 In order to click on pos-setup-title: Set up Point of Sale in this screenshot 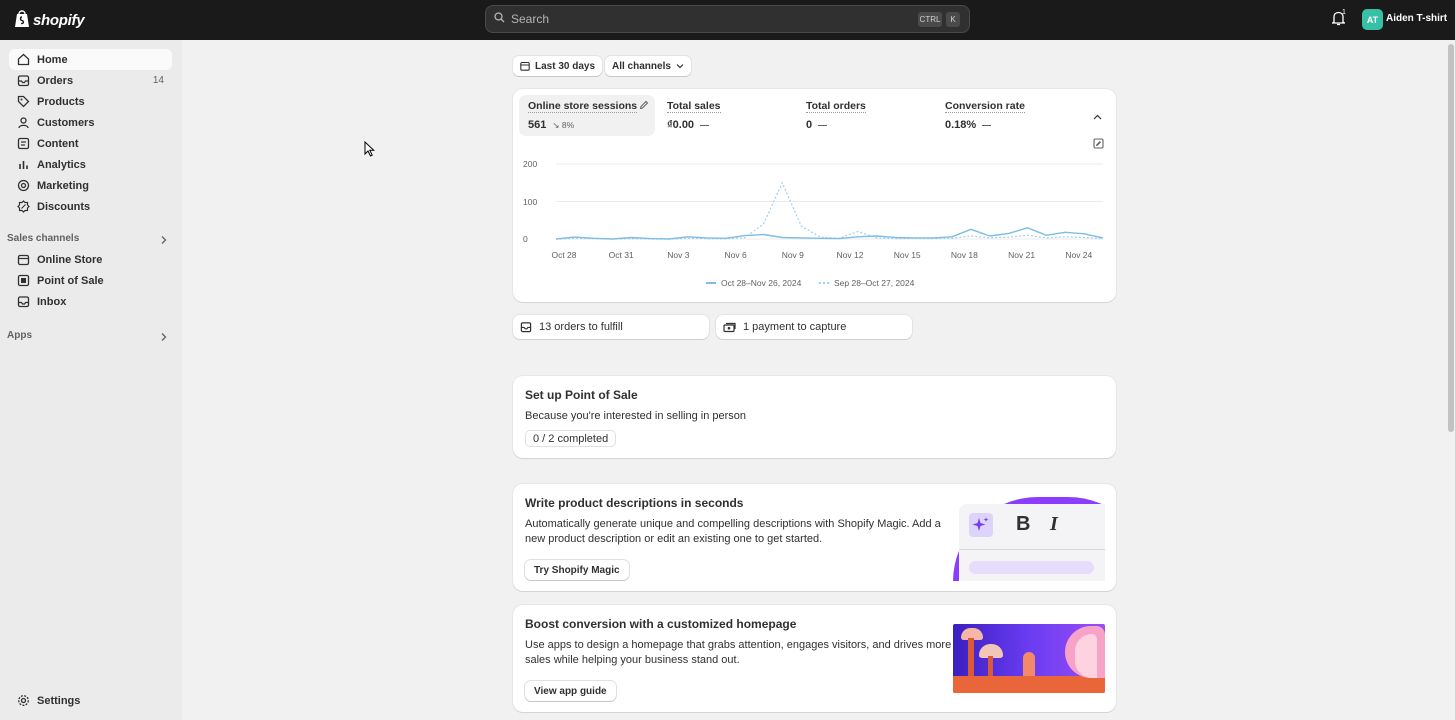, I will do `click(581, 395)`.